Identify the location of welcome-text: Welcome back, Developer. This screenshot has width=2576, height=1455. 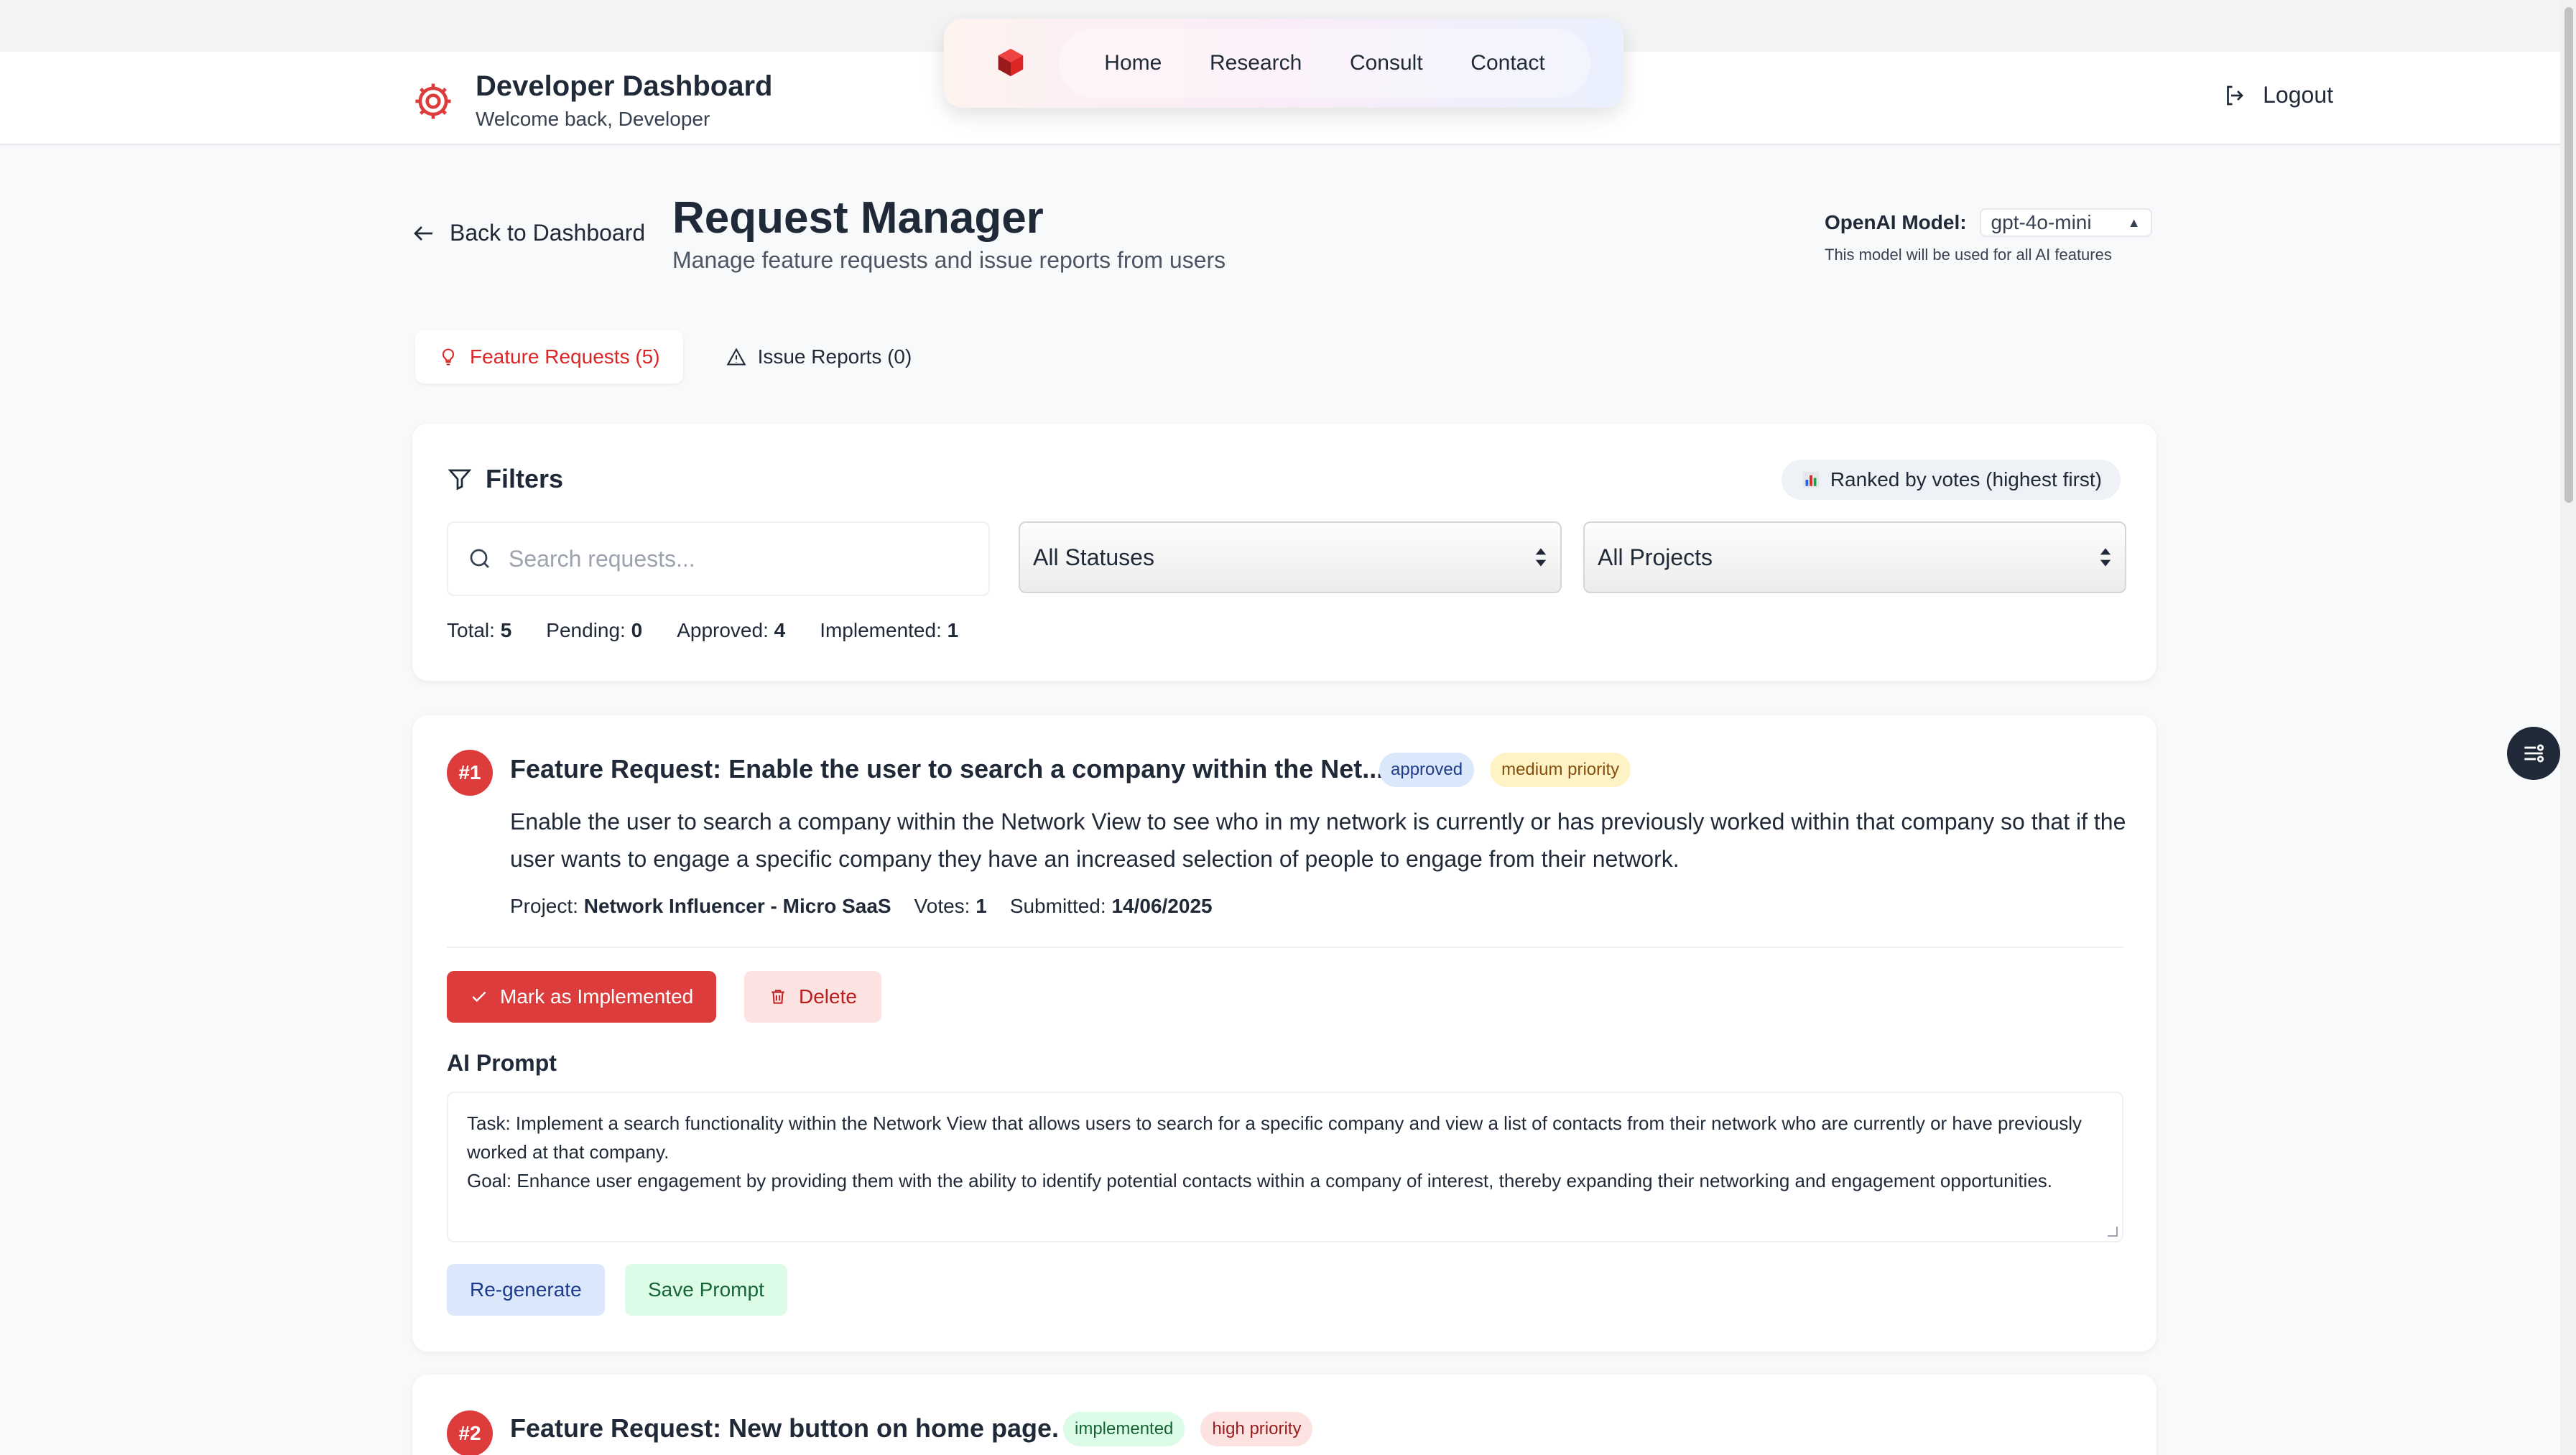
(593, 119).